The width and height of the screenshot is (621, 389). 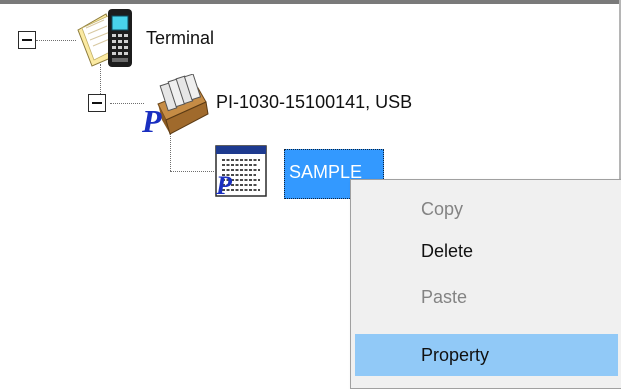 I want to click on tree-label-device: PI-1030-15100141, USB, so click(x=314, y=102).